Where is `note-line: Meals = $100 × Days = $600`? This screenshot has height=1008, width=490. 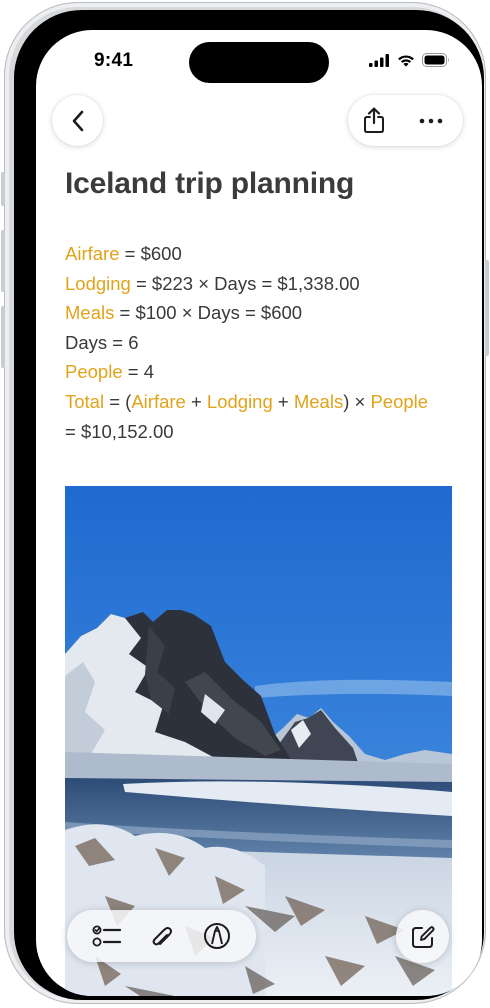 note-line: Meals = $100 × Days = $600 is located at coordinates (246, 313).